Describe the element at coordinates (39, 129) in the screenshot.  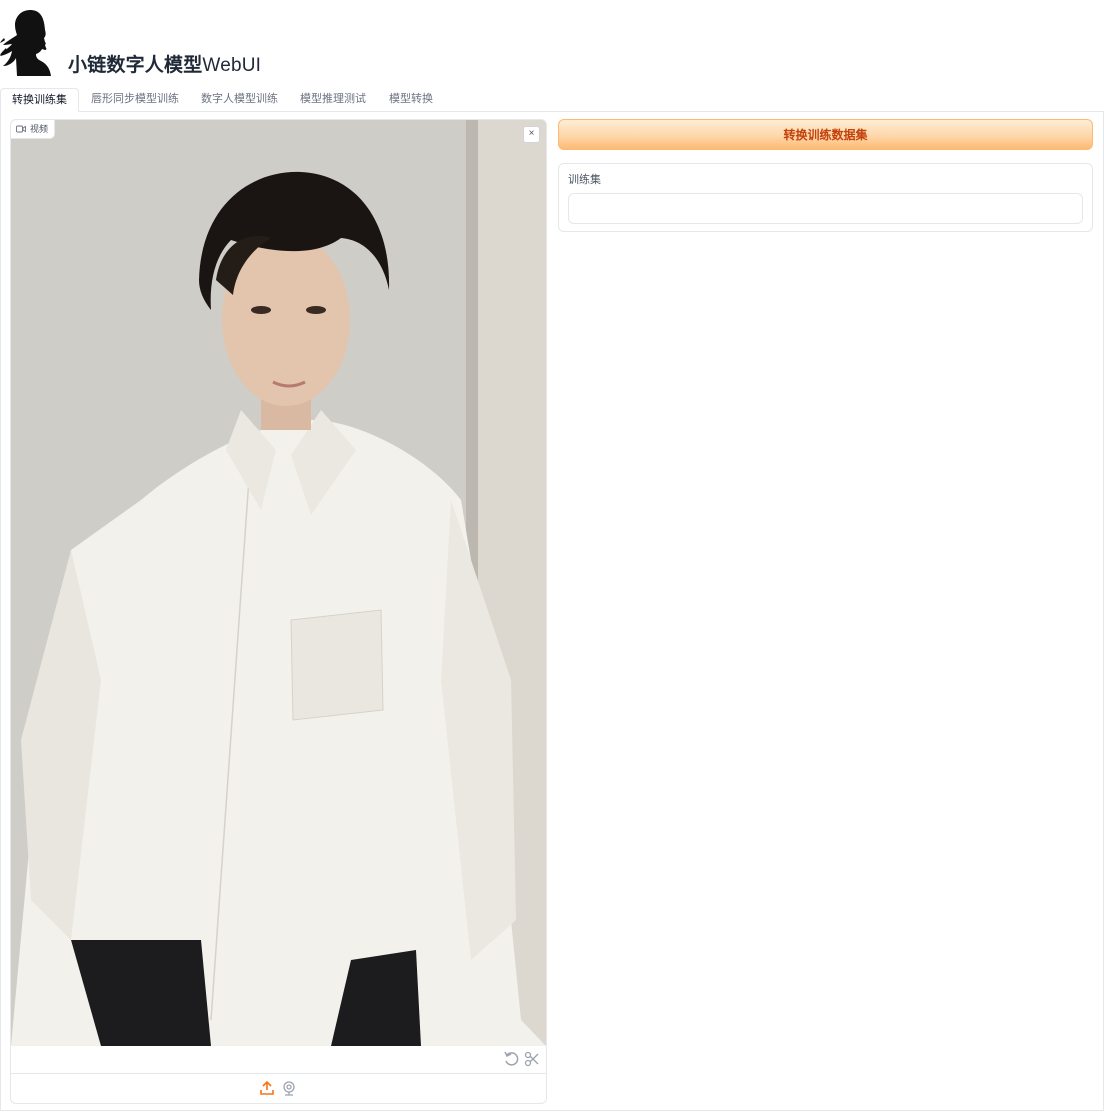
I see `video-label-text: 视频` at that location.